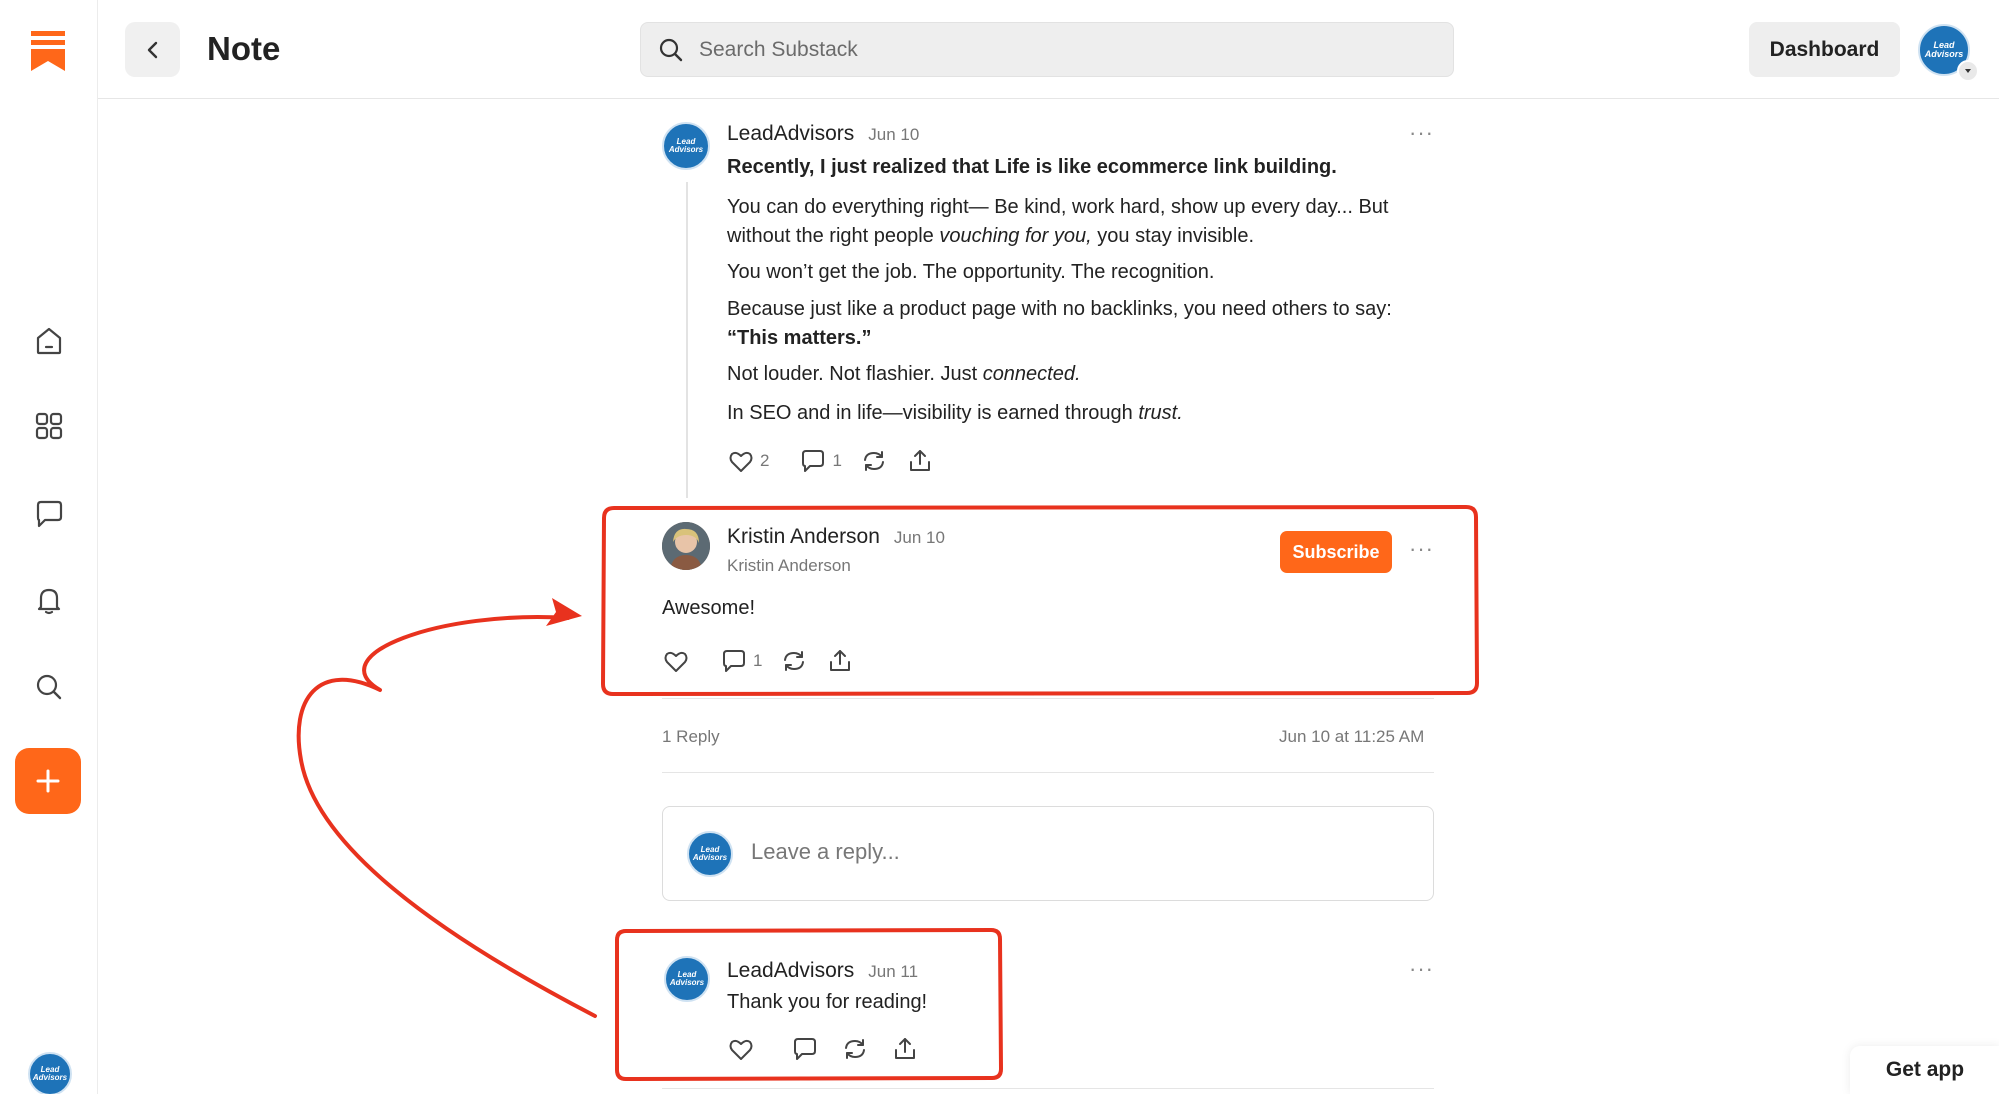  Describe the element at coordinates (1968, 71) in the screenshot. I see `chevron-down-icon` at that location.